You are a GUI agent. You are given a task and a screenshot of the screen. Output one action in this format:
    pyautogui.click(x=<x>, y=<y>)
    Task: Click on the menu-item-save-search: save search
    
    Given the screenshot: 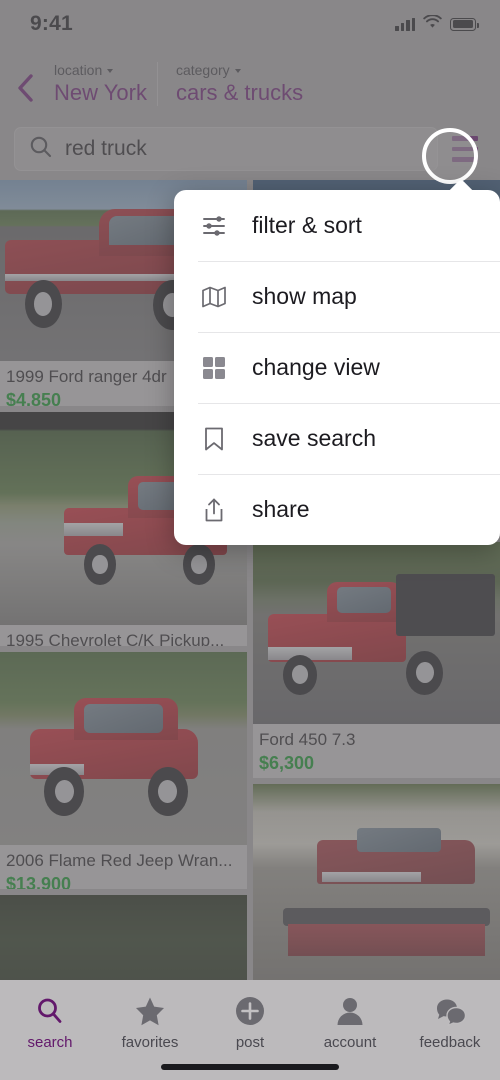 What is the action you would take?
    pyautogui.click(x=337, y=438)
    